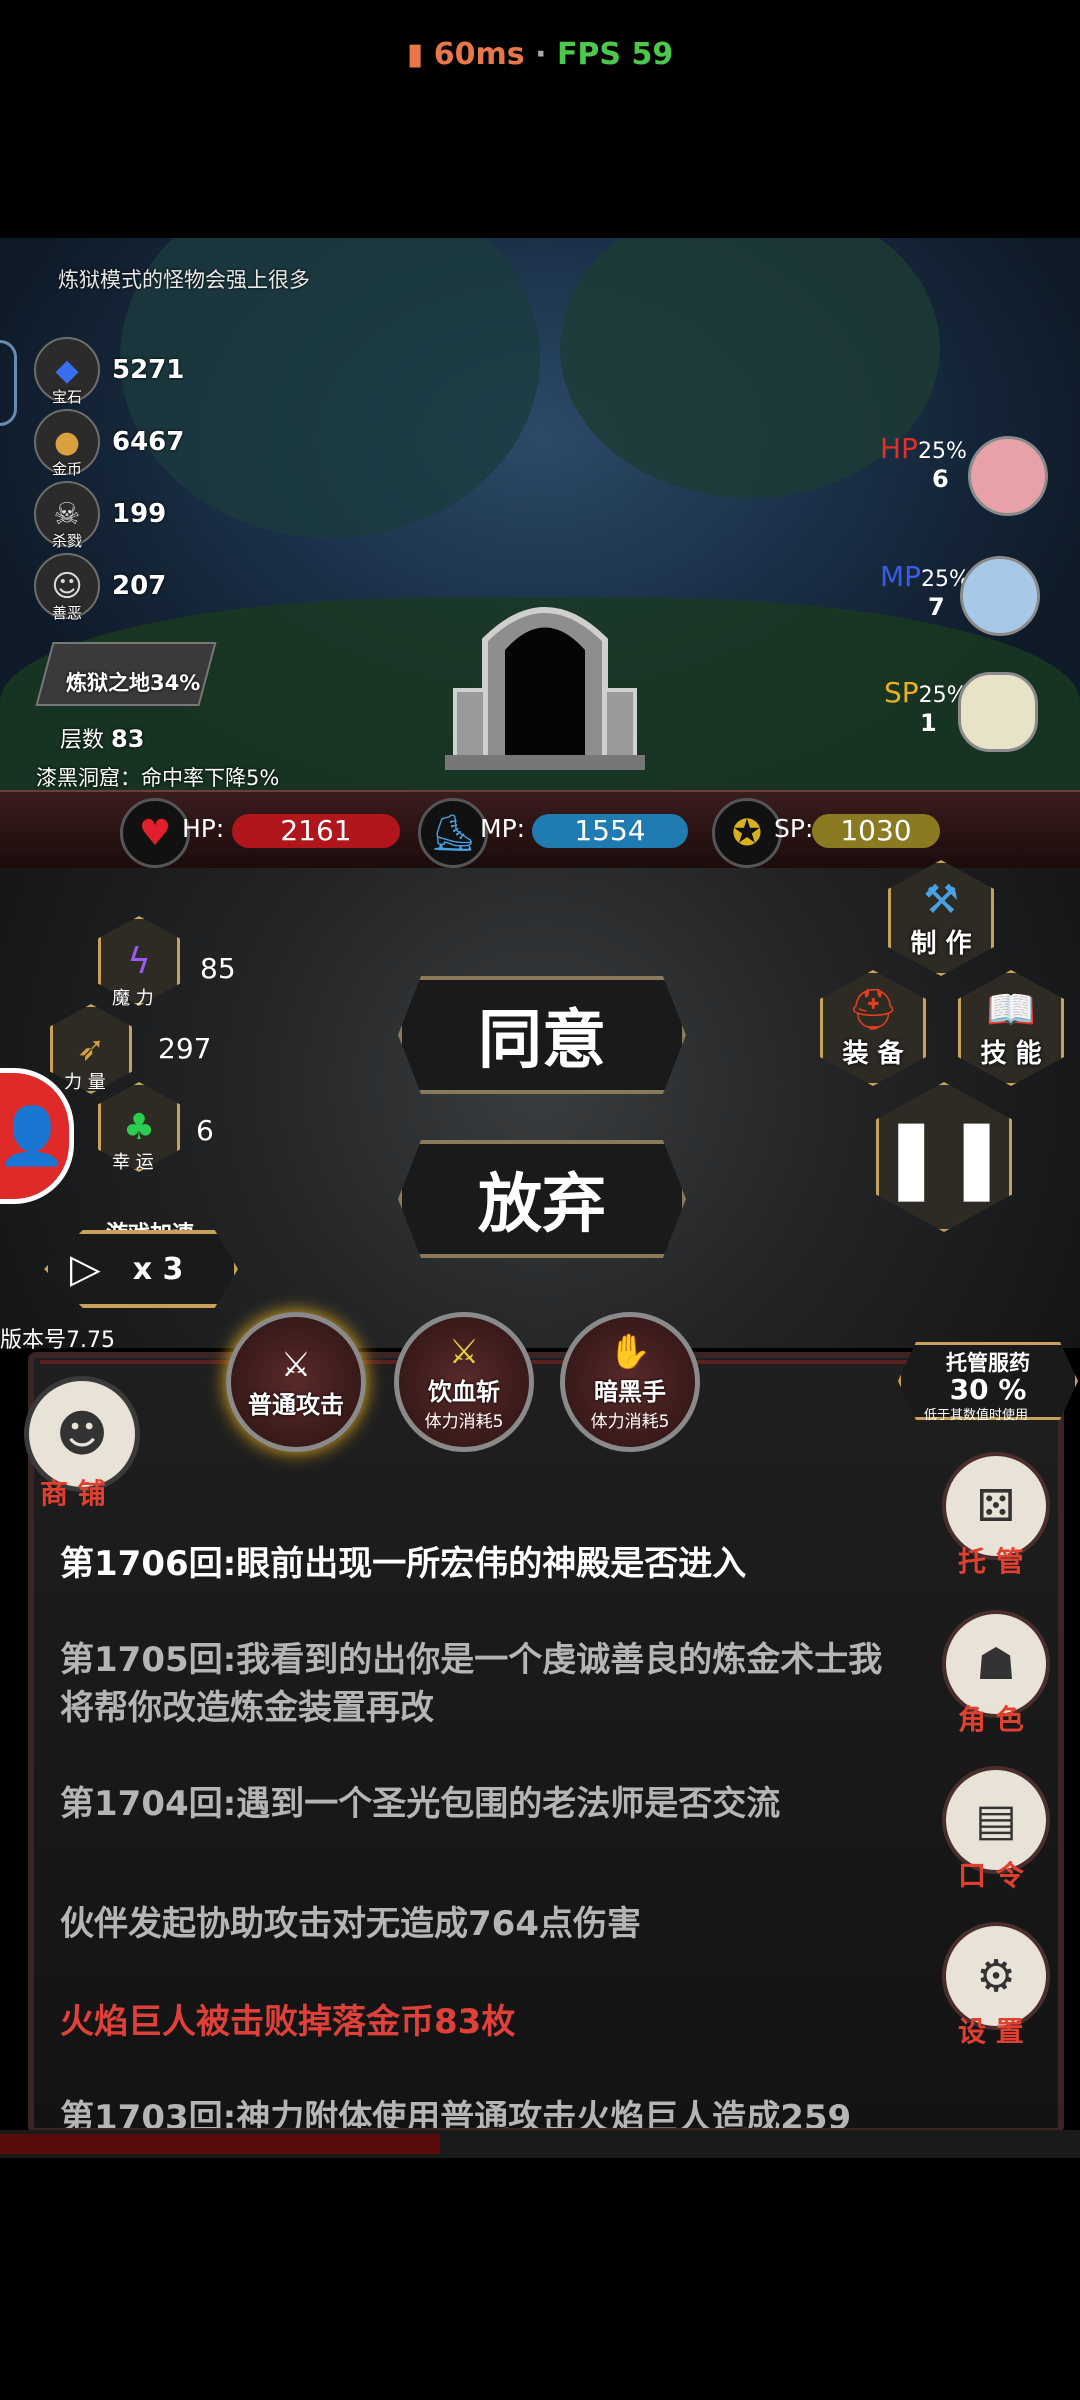 The image size is (1080, 2400). Describe the element at coordinates (33, 1136) in the screenshot. I see `user-icon: 👤` at that location.